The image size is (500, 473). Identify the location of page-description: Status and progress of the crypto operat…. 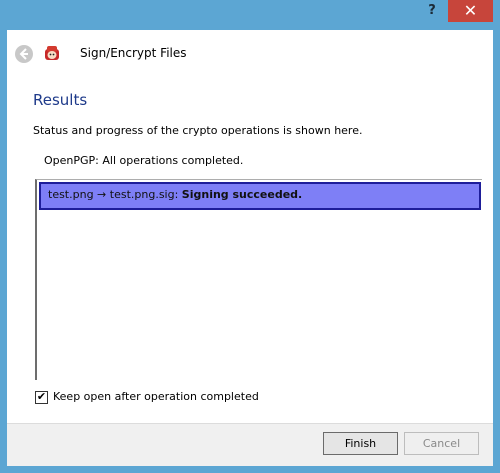
(198, 130).